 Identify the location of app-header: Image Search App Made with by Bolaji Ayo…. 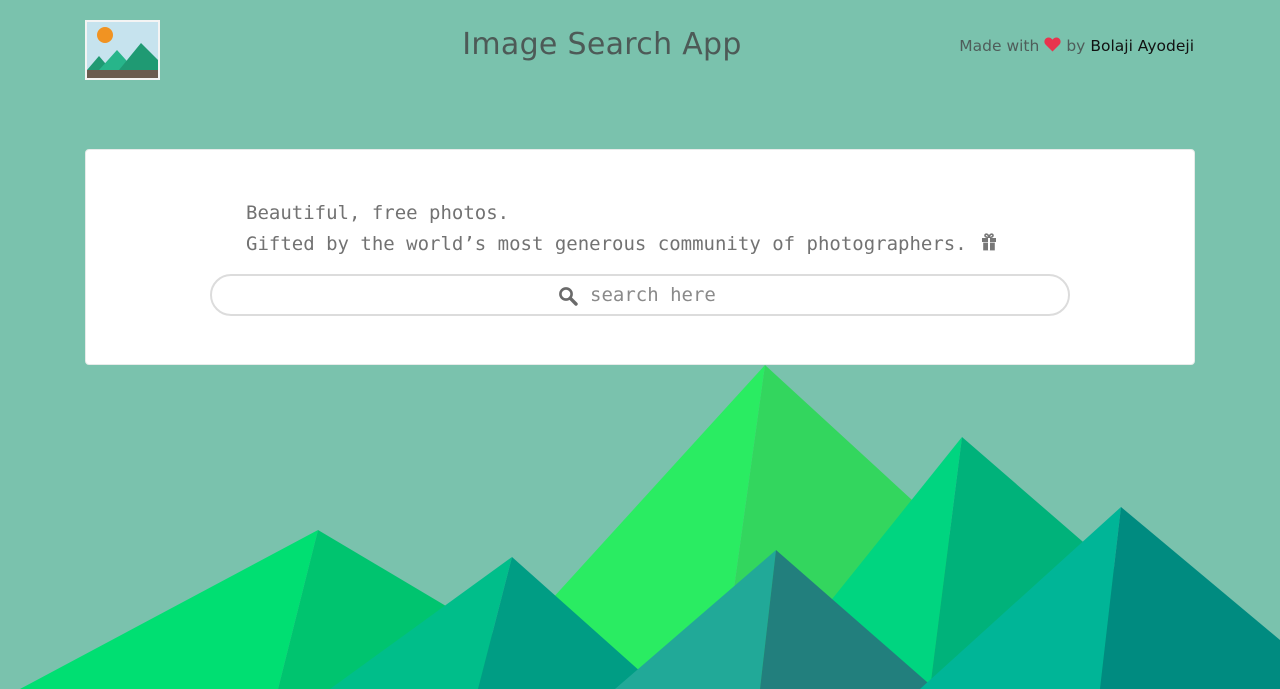
(640, 50).